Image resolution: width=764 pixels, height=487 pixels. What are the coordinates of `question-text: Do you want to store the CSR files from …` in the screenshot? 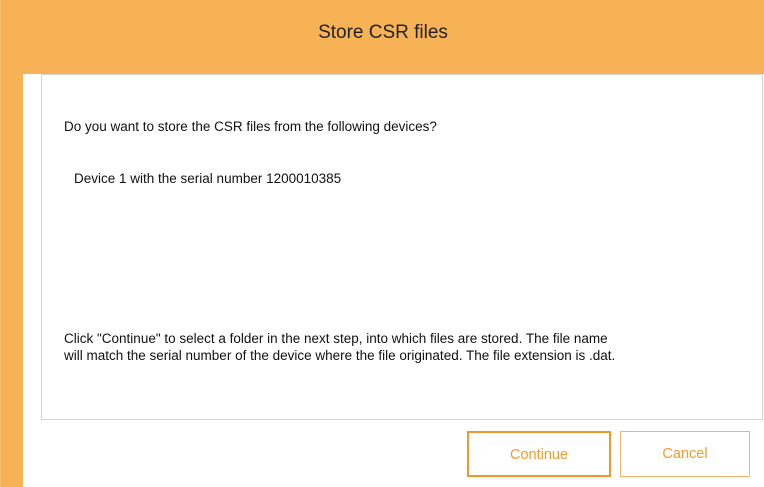 It's located at (250, 126).